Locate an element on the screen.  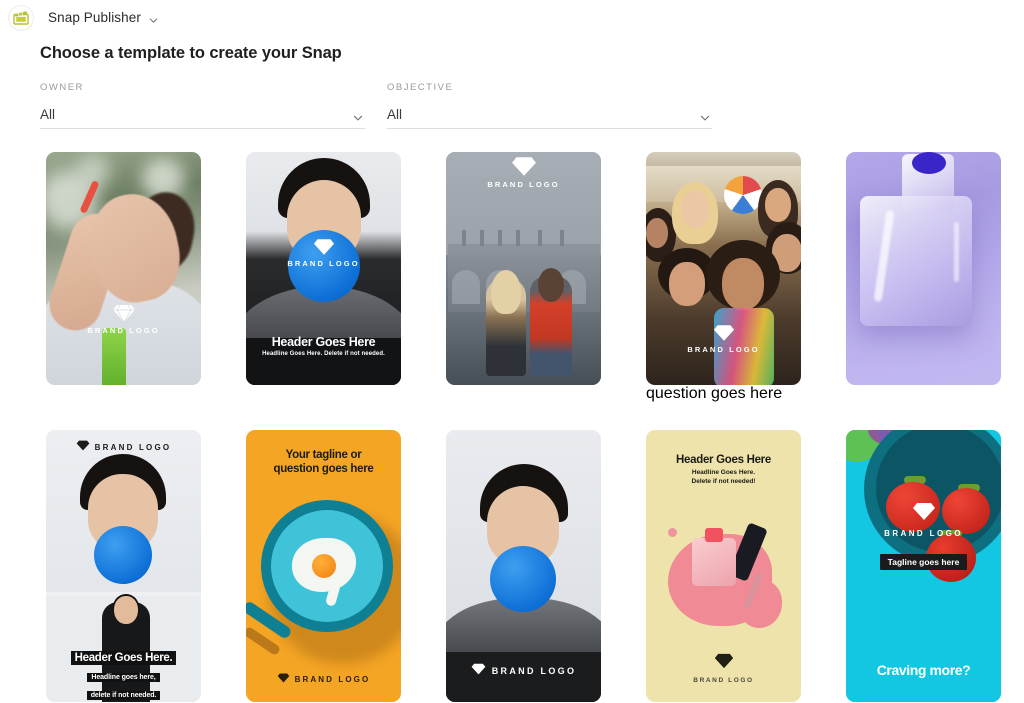
clapperboard-icon is located at coordinates (21, 17).